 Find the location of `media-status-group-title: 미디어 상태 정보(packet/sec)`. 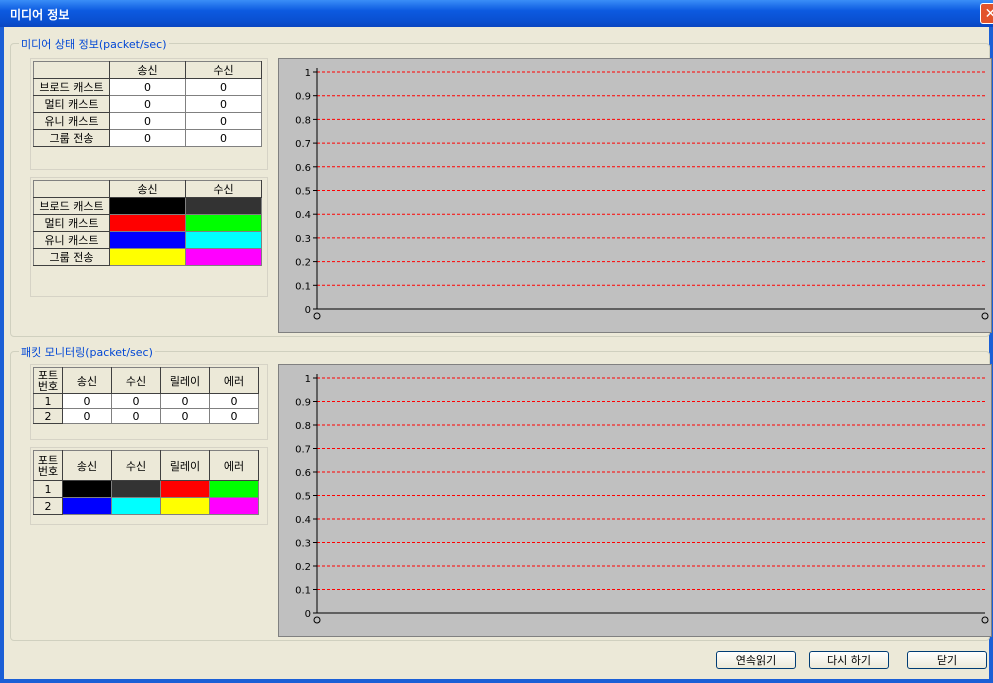

media-status-group-title: 미디어 상태 정보(packet/sec) is located at coordinates (94, 44).